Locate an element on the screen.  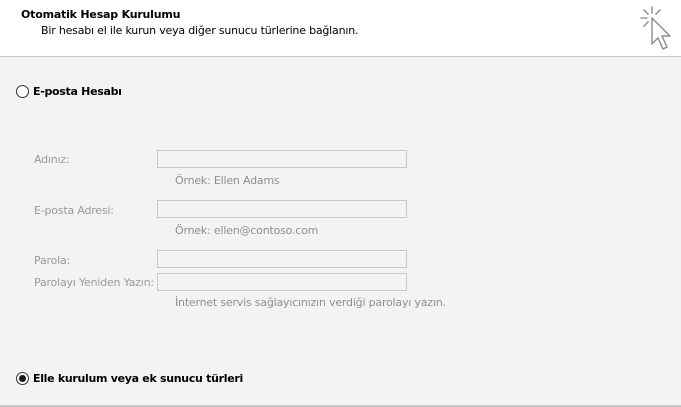
password-label: Parola: is located at coordinates (52, 260).